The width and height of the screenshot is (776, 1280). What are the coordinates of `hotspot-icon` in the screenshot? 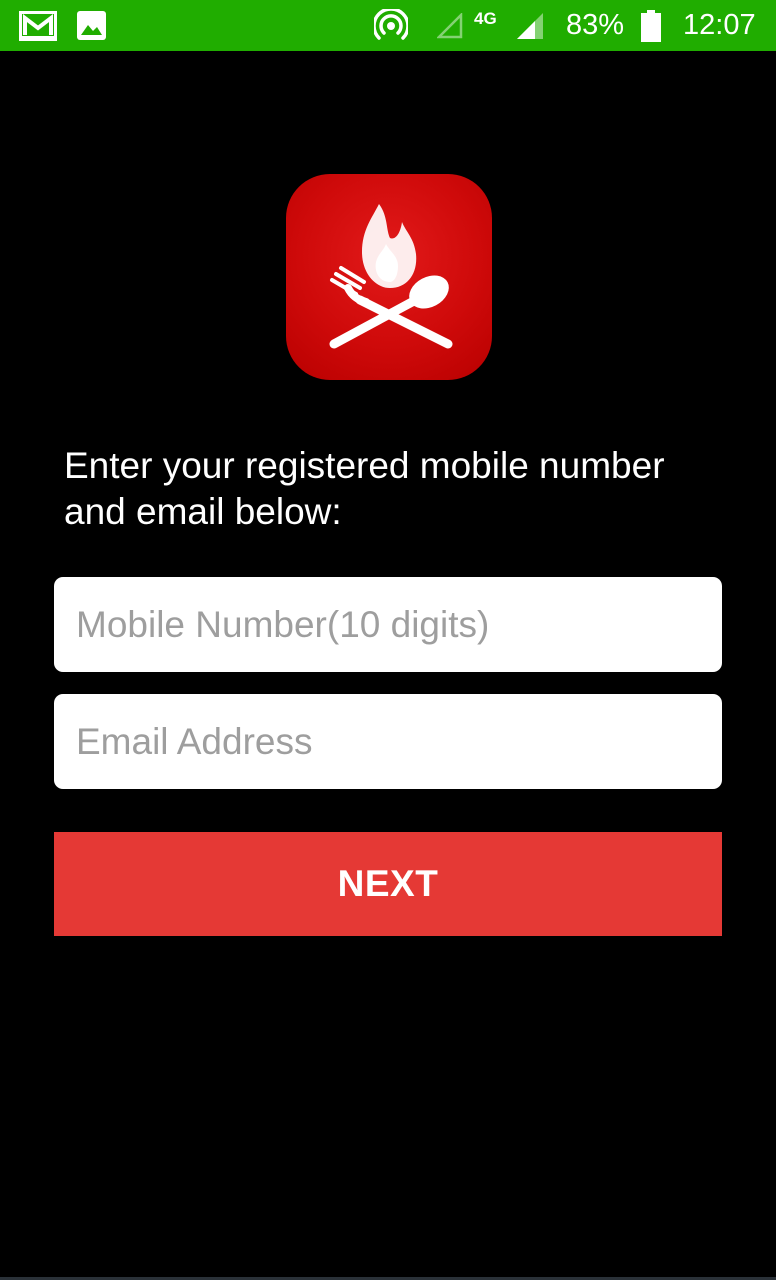 It's located at (391, 25).